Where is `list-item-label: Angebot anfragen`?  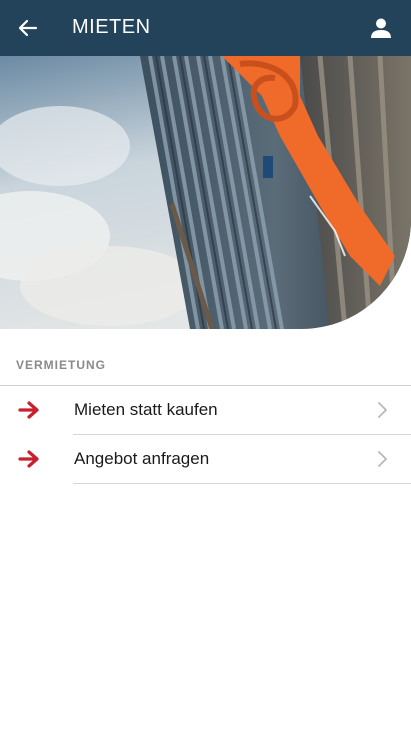 list-item-label: Angebot anfragen is located at coordinates (142, 458).